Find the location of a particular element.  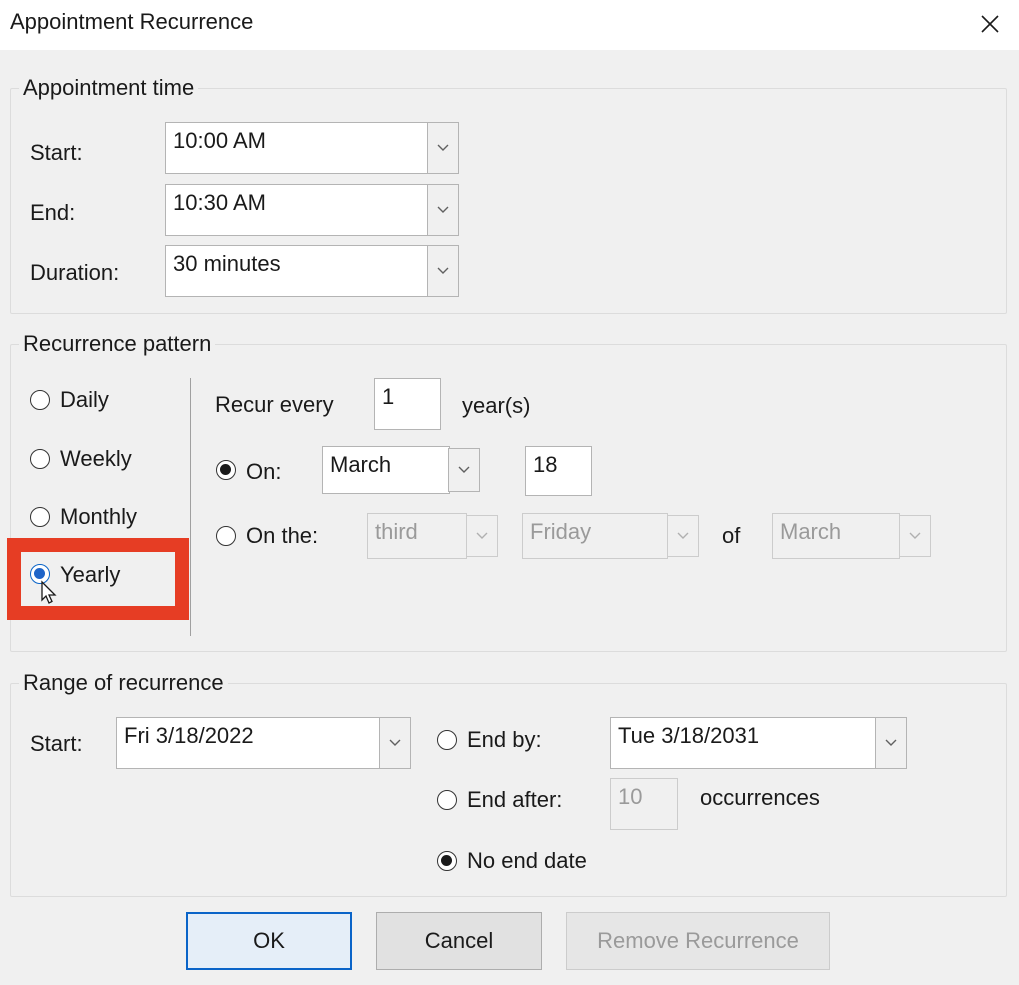

yearly-highlight-box is located at coordinates (98, 579).